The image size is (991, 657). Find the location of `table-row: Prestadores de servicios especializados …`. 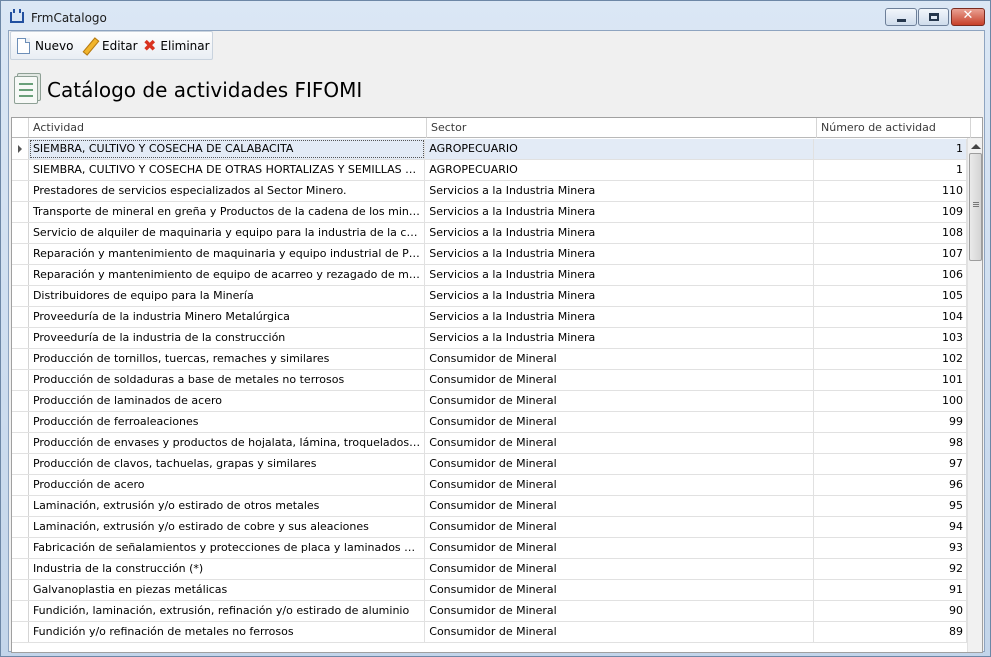

table-row: Prestadores de servicios especializados … is located at coordinates (489, 191).